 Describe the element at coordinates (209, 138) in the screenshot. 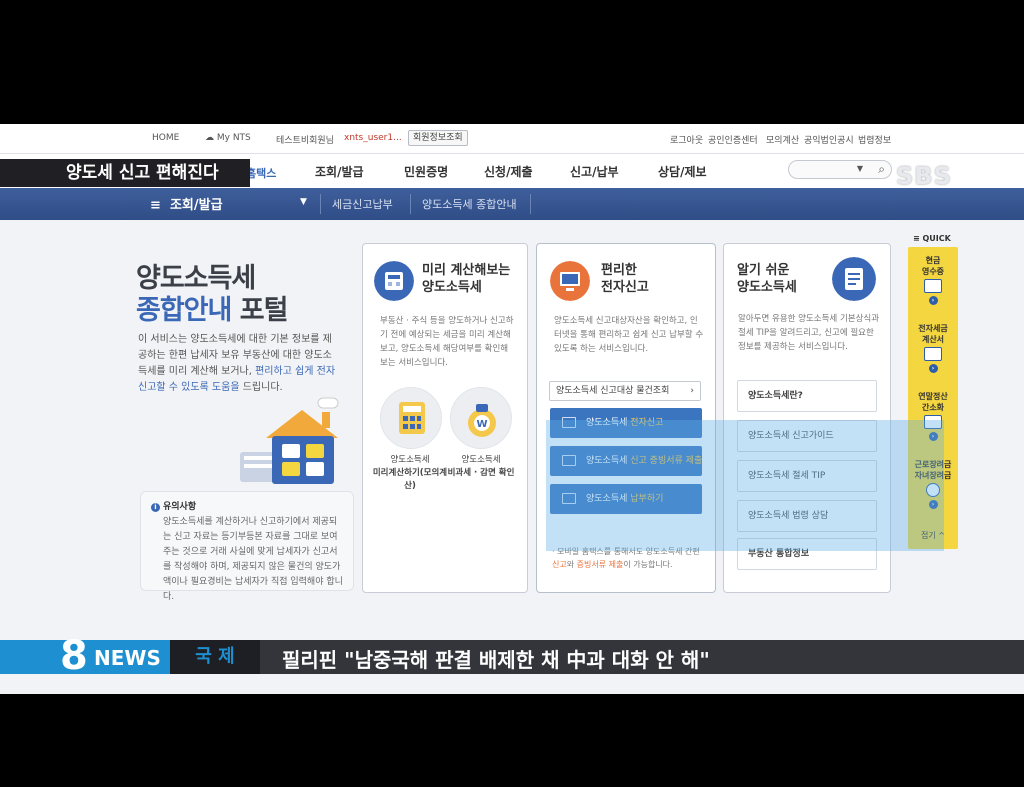

I see `cloud-icon: ☁` at that location.